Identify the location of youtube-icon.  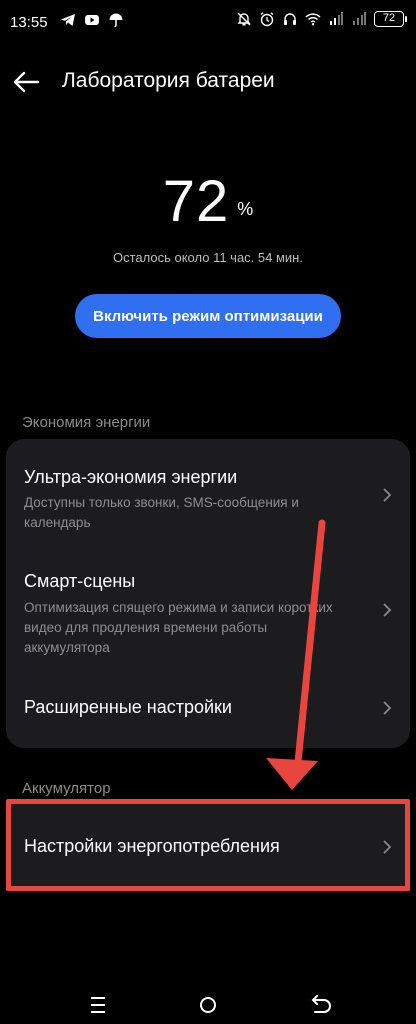
(92, 20).